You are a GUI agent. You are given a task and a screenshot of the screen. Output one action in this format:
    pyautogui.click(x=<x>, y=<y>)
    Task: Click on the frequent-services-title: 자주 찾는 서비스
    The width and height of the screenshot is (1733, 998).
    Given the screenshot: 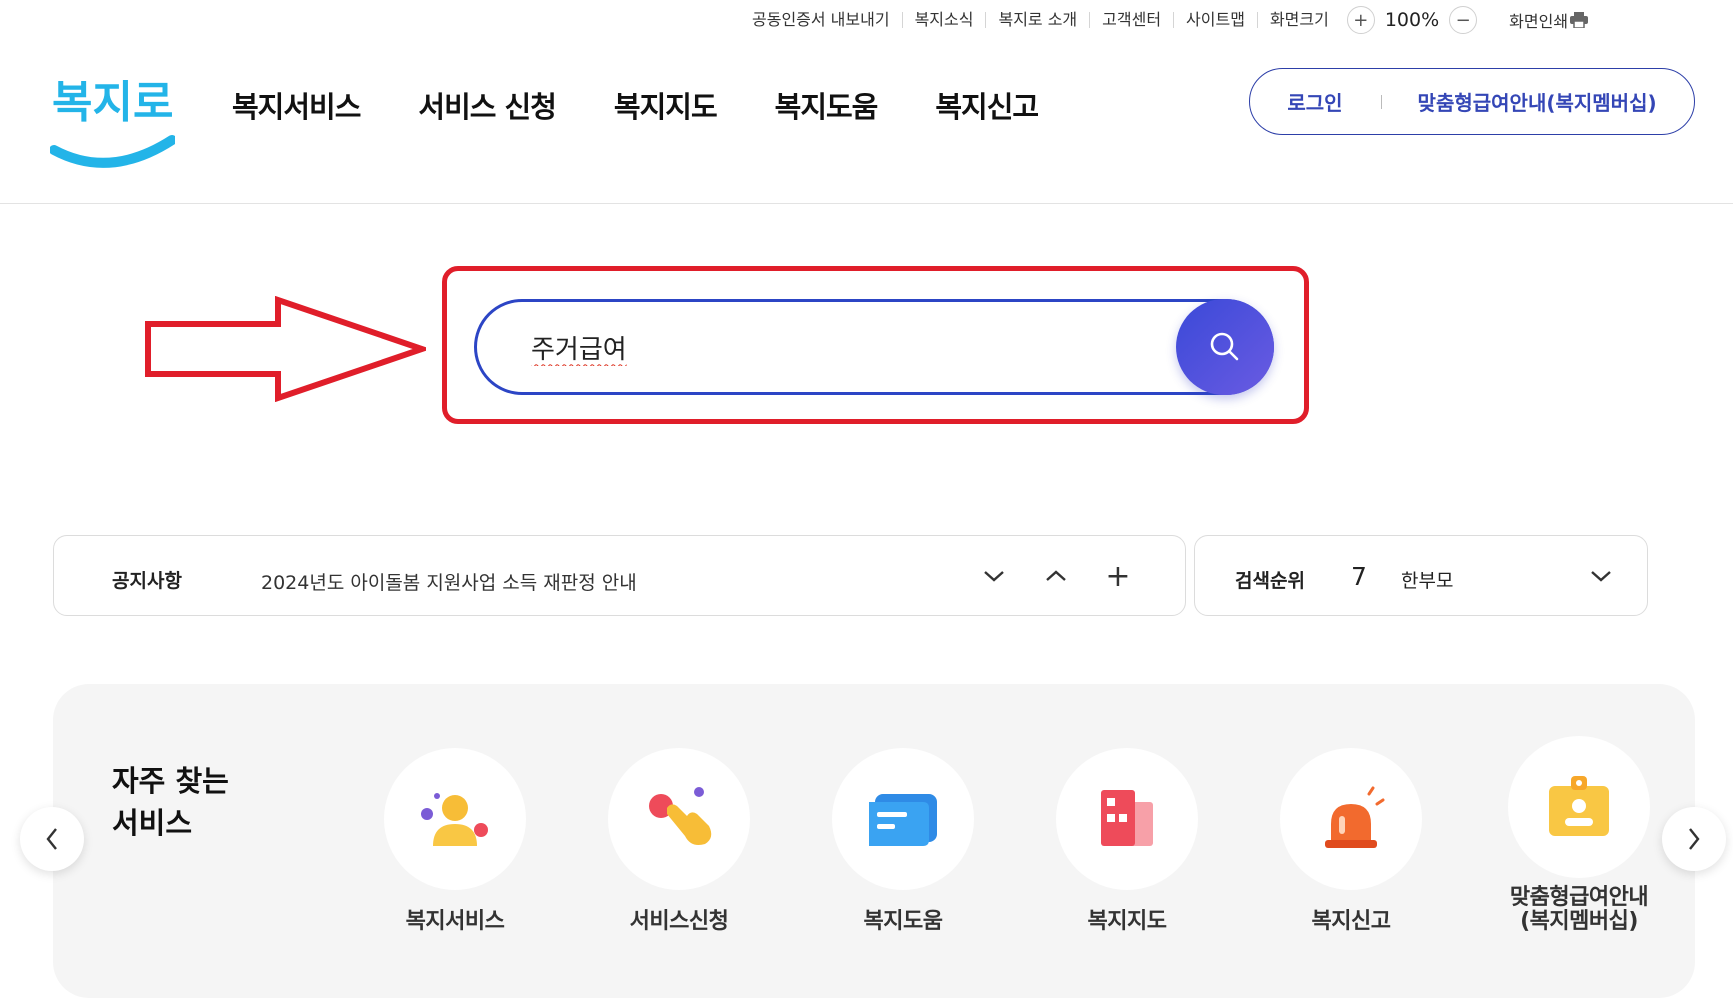 What is the action you would take?
    pyautogui.click(x=170, y=802)
    